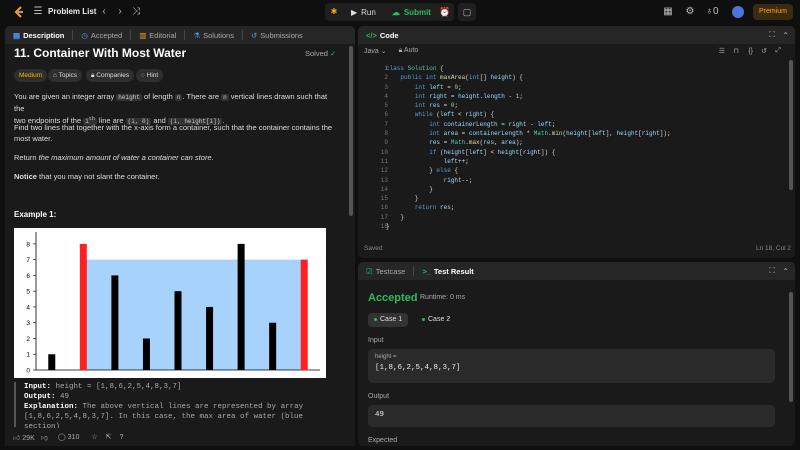 This screenshot has width=800, height=450. I want to click on tab-description: ▤ Description, so click(38, 35).